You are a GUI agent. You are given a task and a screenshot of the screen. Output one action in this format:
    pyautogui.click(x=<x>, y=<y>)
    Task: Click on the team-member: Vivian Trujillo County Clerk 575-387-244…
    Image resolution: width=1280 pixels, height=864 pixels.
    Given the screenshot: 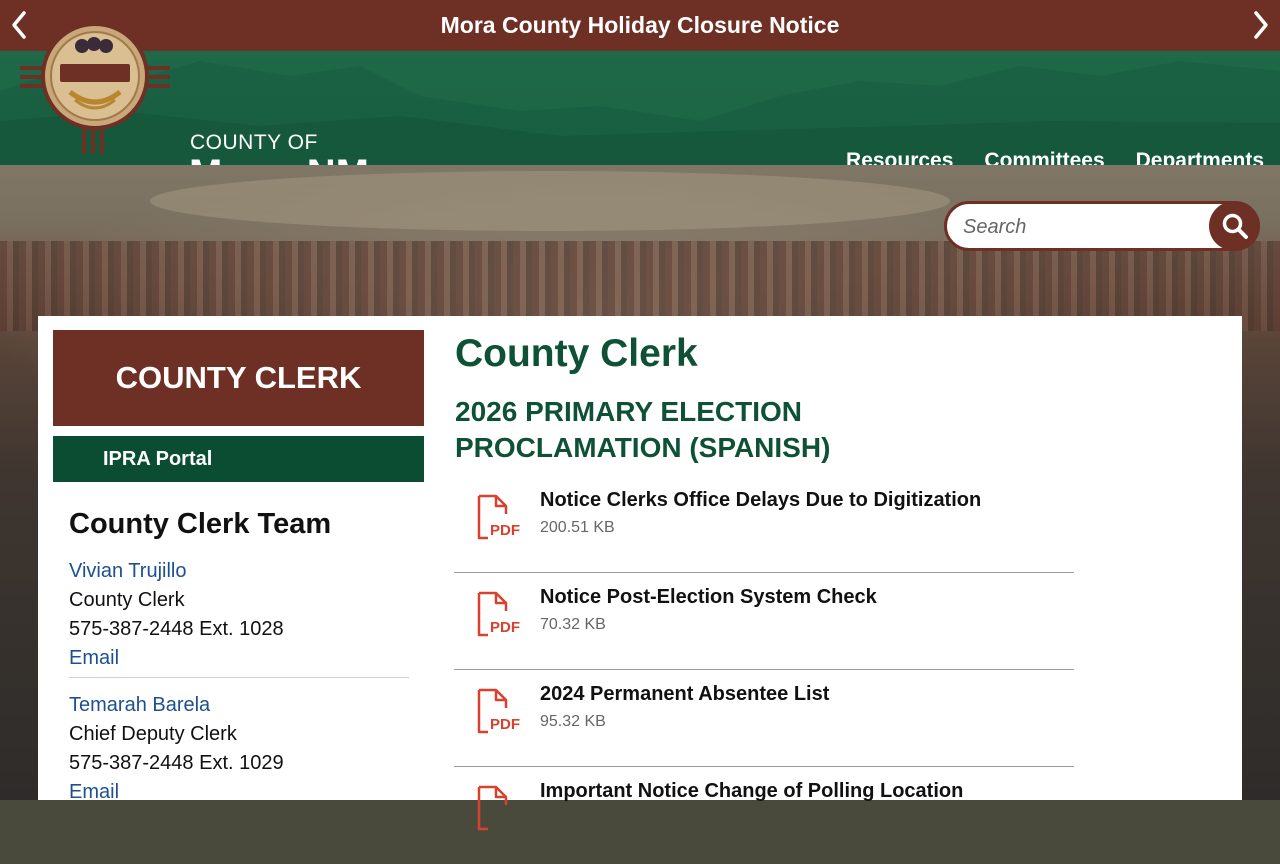 What is the action you would take?
    pyautogui.click(x=239, y=615)
    